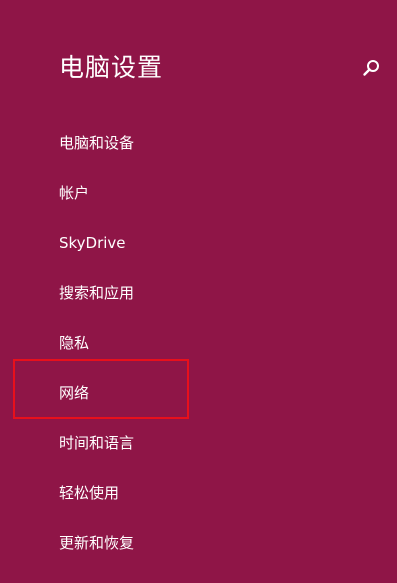 This screenshot has width=397, height=583. I want to click on nav-item-skydrive: SkyDrive, so click(198, 243).